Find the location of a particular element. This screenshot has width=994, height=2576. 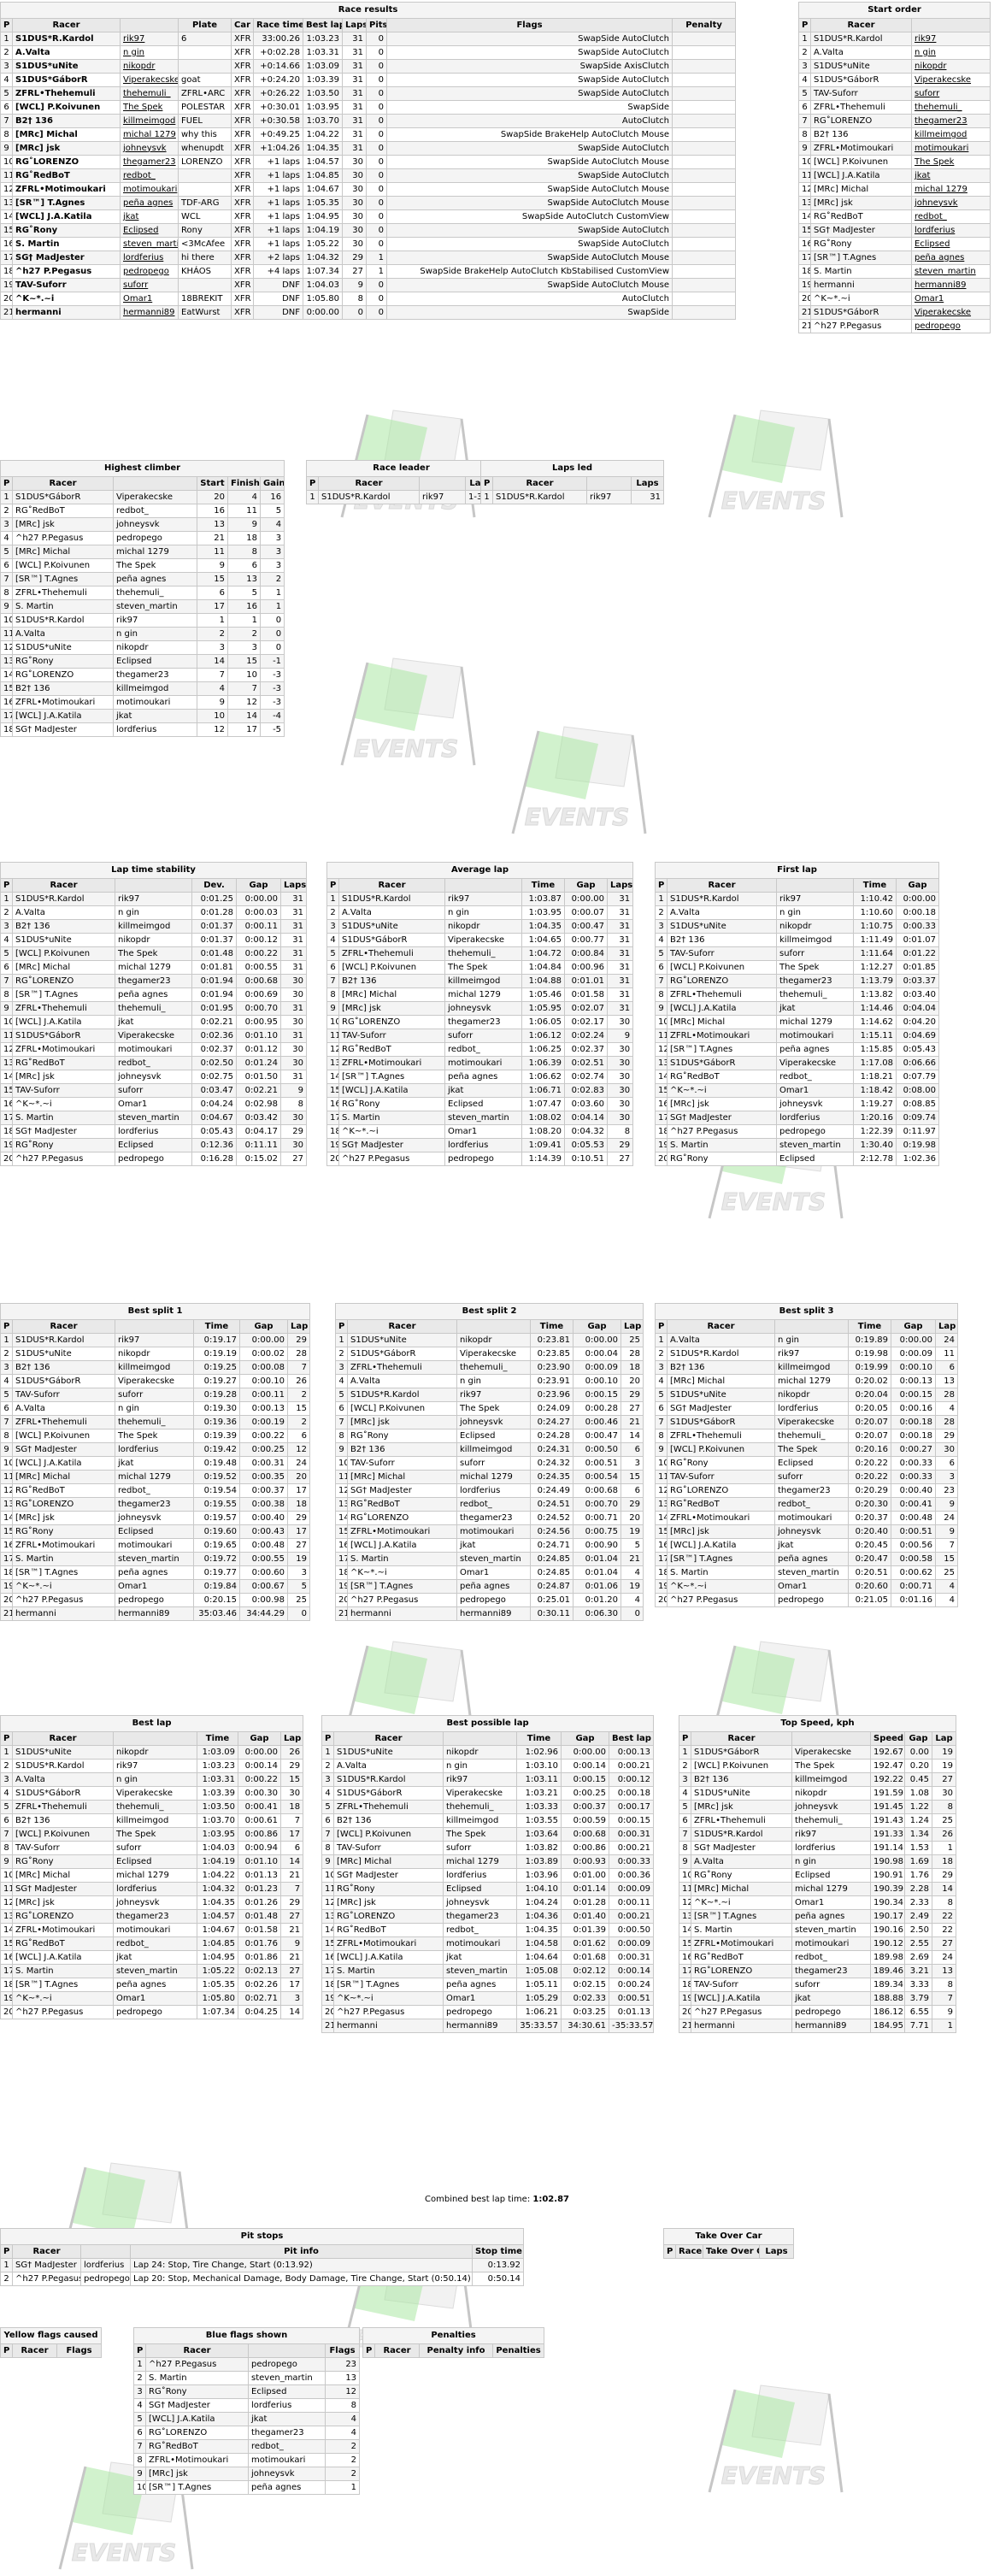

cell-car: XFR is located at coordinates (243, 231).